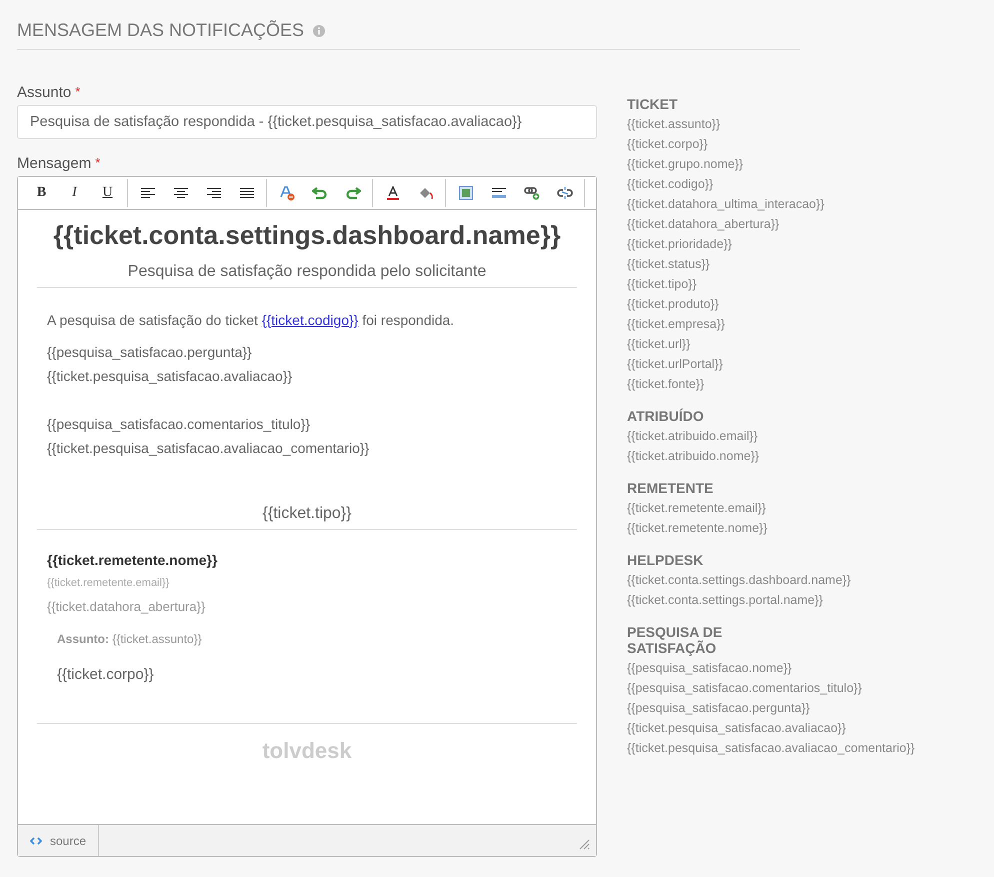 The width and height of the screenshot is (994, 877). Describe the element at coordinates (36, 840) in the screenshot. I see `code-icon` at that location.